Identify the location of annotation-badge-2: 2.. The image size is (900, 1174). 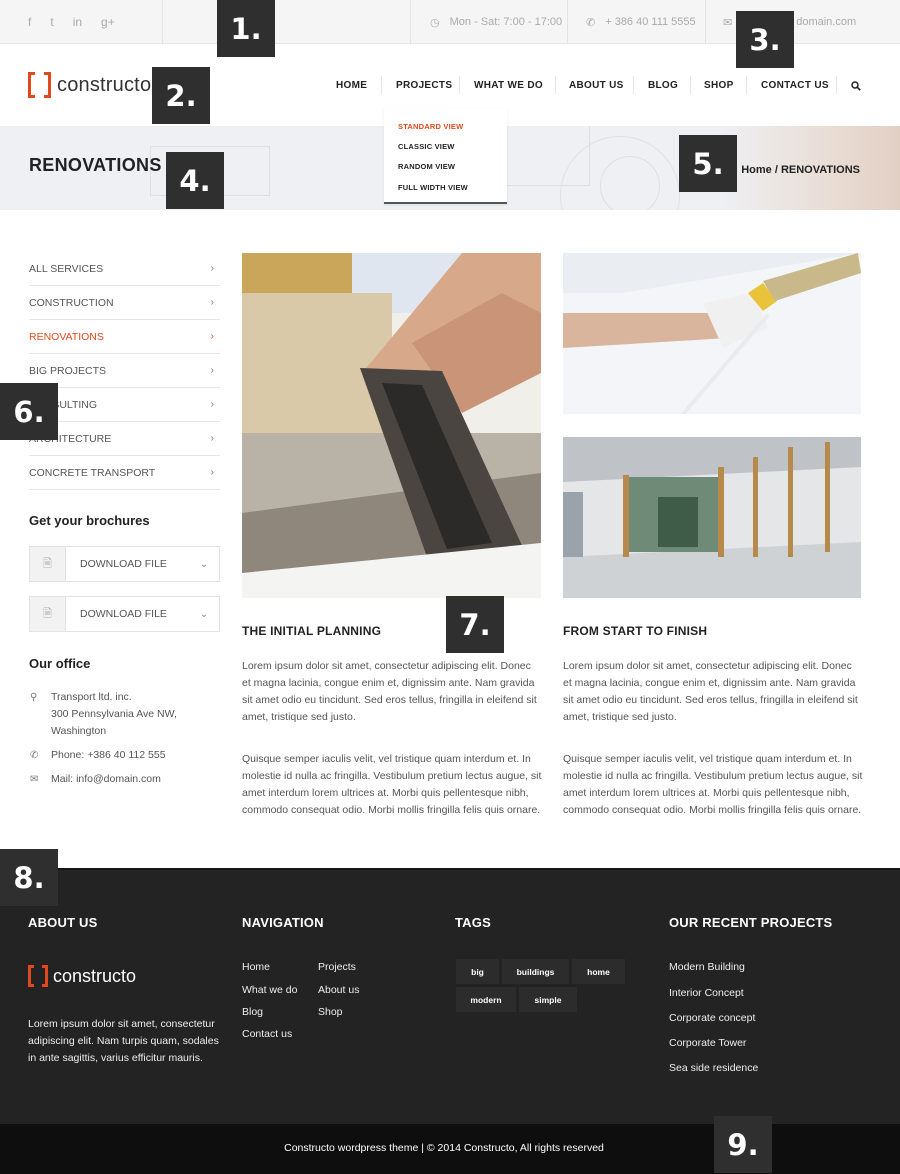
(181, 95).